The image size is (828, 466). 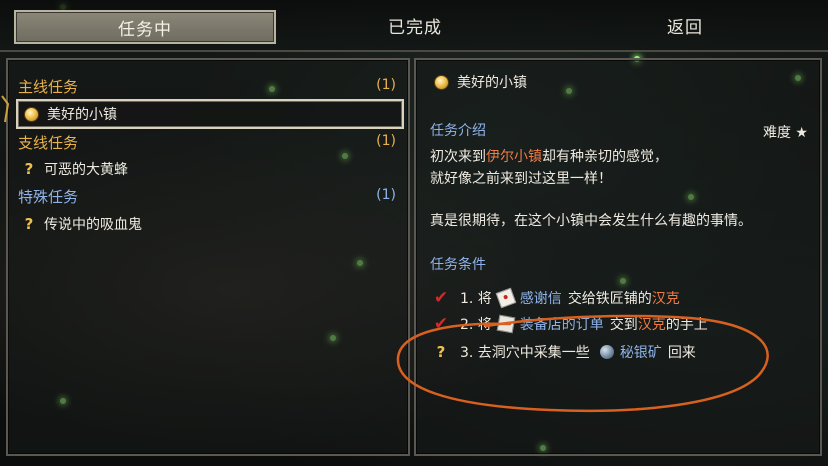 I want to click on quest-item-label: 美好的小镇, so click(x=82, y=115).